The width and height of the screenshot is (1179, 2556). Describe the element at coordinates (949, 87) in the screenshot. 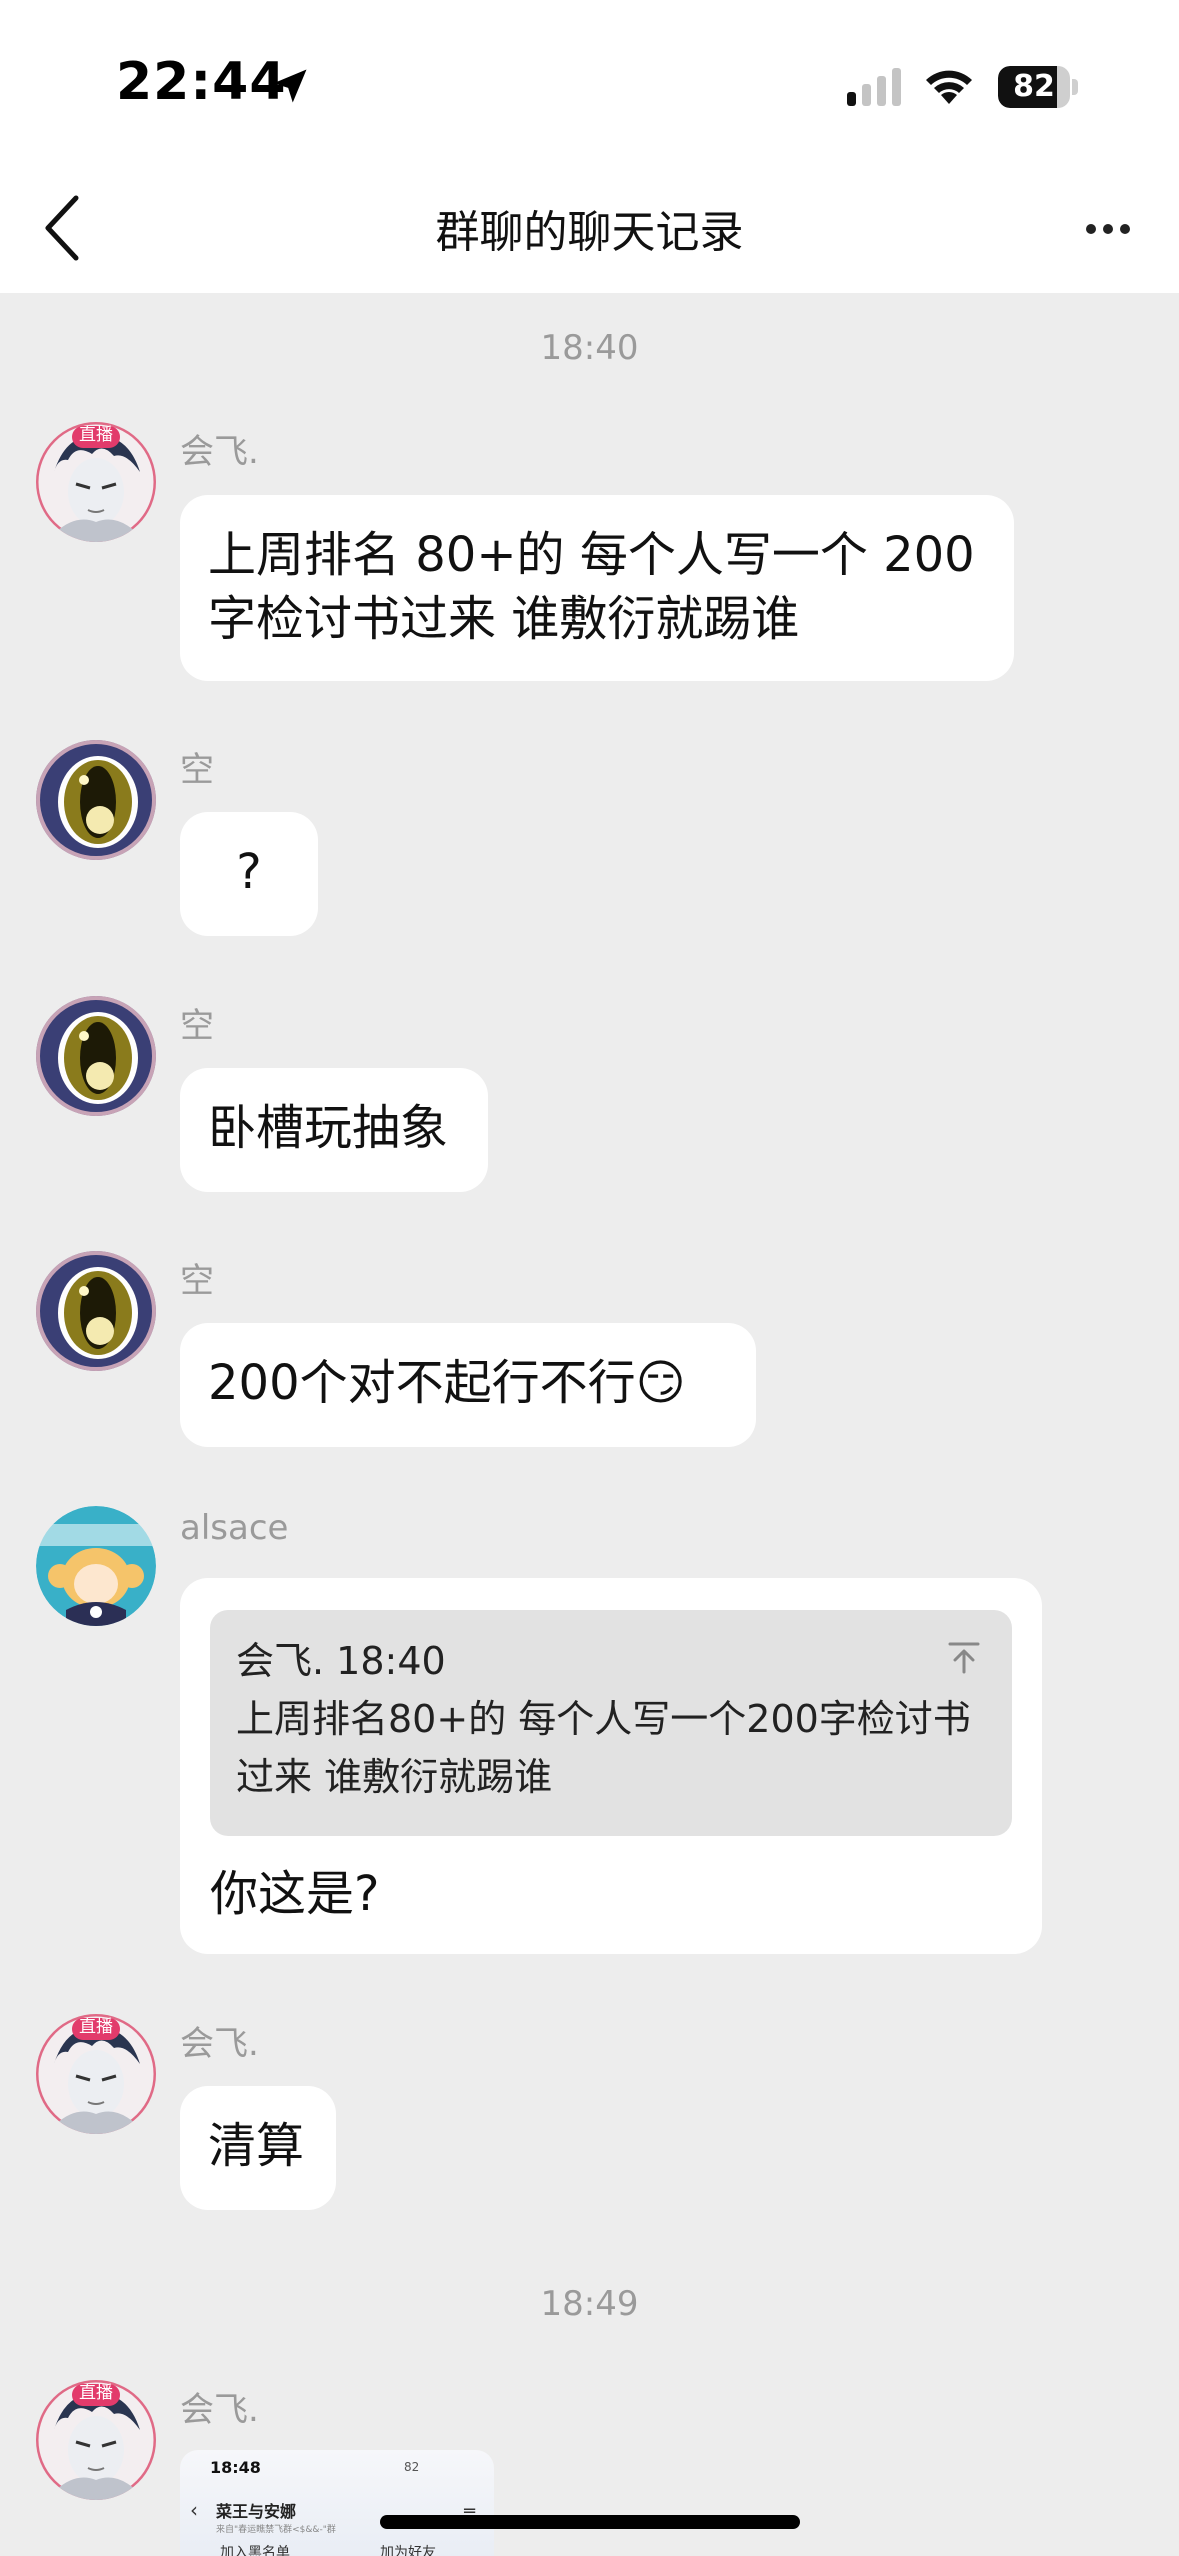

I see `wifi-icon` at that location.